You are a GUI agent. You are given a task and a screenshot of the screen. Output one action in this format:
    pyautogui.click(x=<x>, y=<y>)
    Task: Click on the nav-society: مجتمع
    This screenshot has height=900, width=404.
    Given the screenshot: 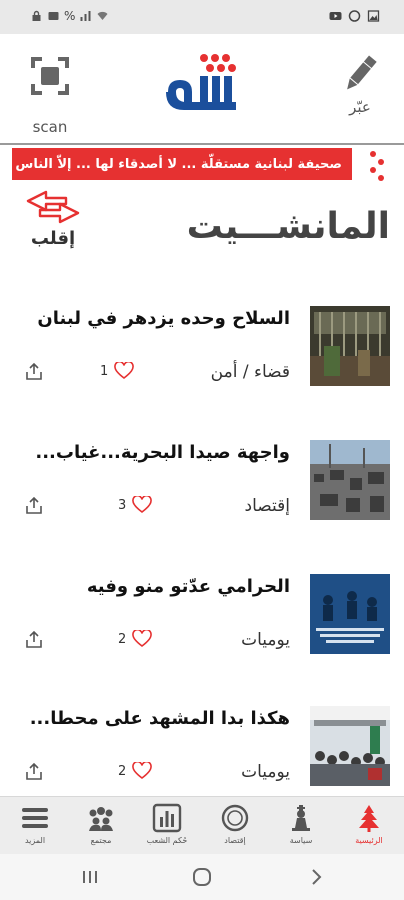 What is the action you would take?
    pyautogui.click(x=101, y=828)
    